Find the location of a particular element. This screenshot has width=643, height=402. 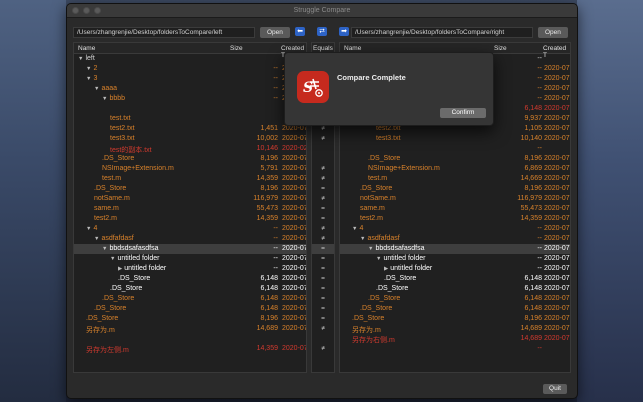

left-open-button: Open is located at coordinates (275, 32).